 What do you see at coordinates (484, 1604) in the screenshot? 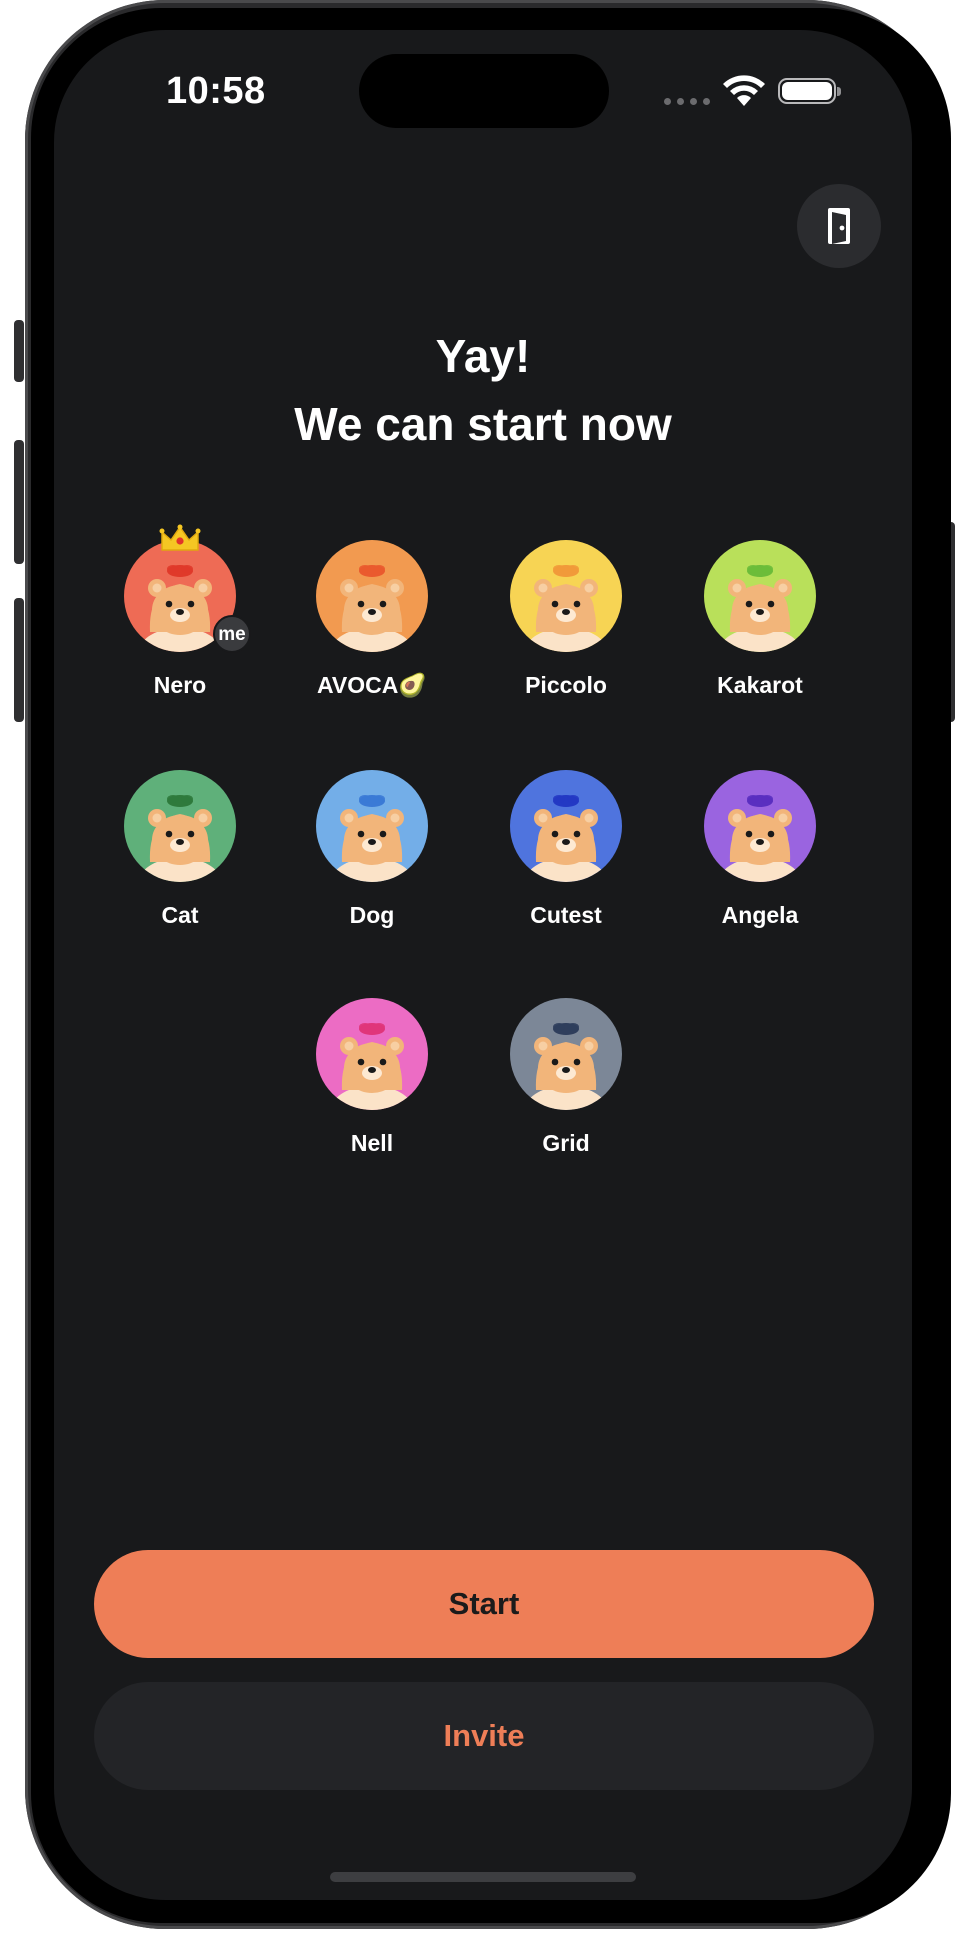
I see `start-button: Start` at bounding box center [484, 1604].